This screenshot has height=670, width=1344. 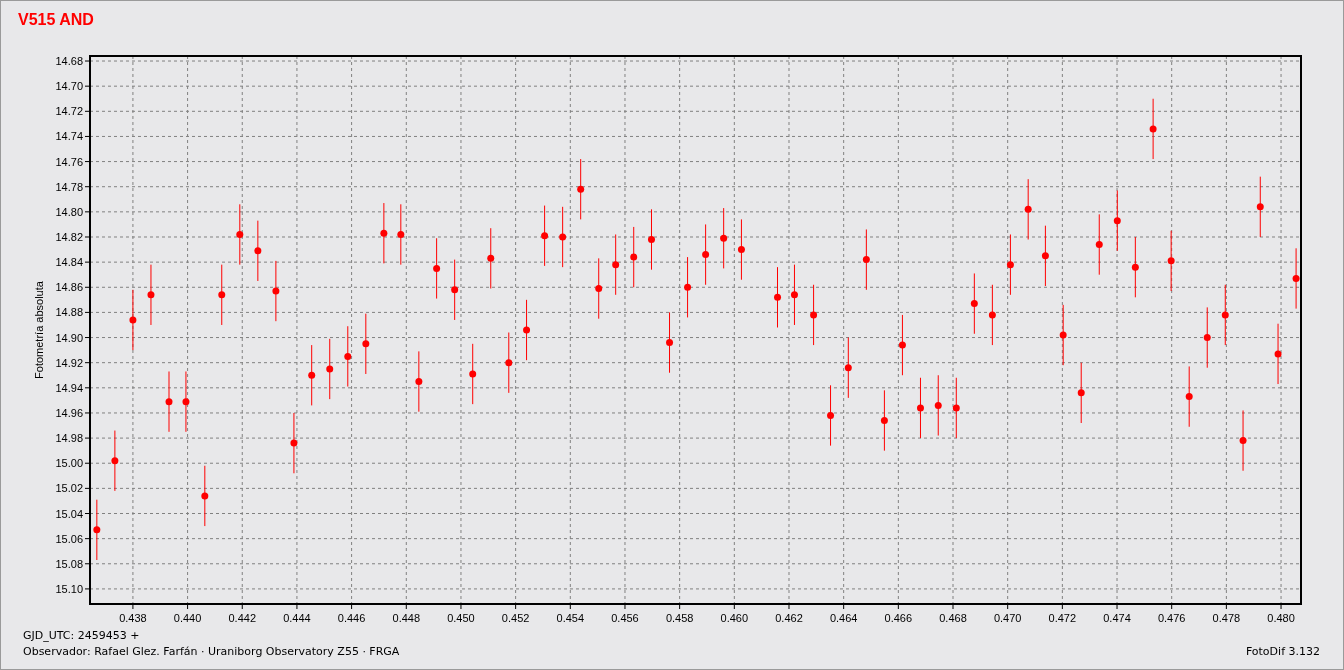 I want to click on y-tick-label: 14.98, so click(x=69, y=438).